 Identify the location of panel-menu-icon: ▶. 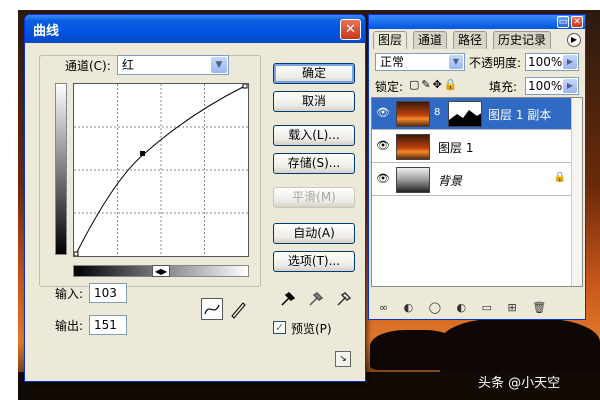
(574, 40).